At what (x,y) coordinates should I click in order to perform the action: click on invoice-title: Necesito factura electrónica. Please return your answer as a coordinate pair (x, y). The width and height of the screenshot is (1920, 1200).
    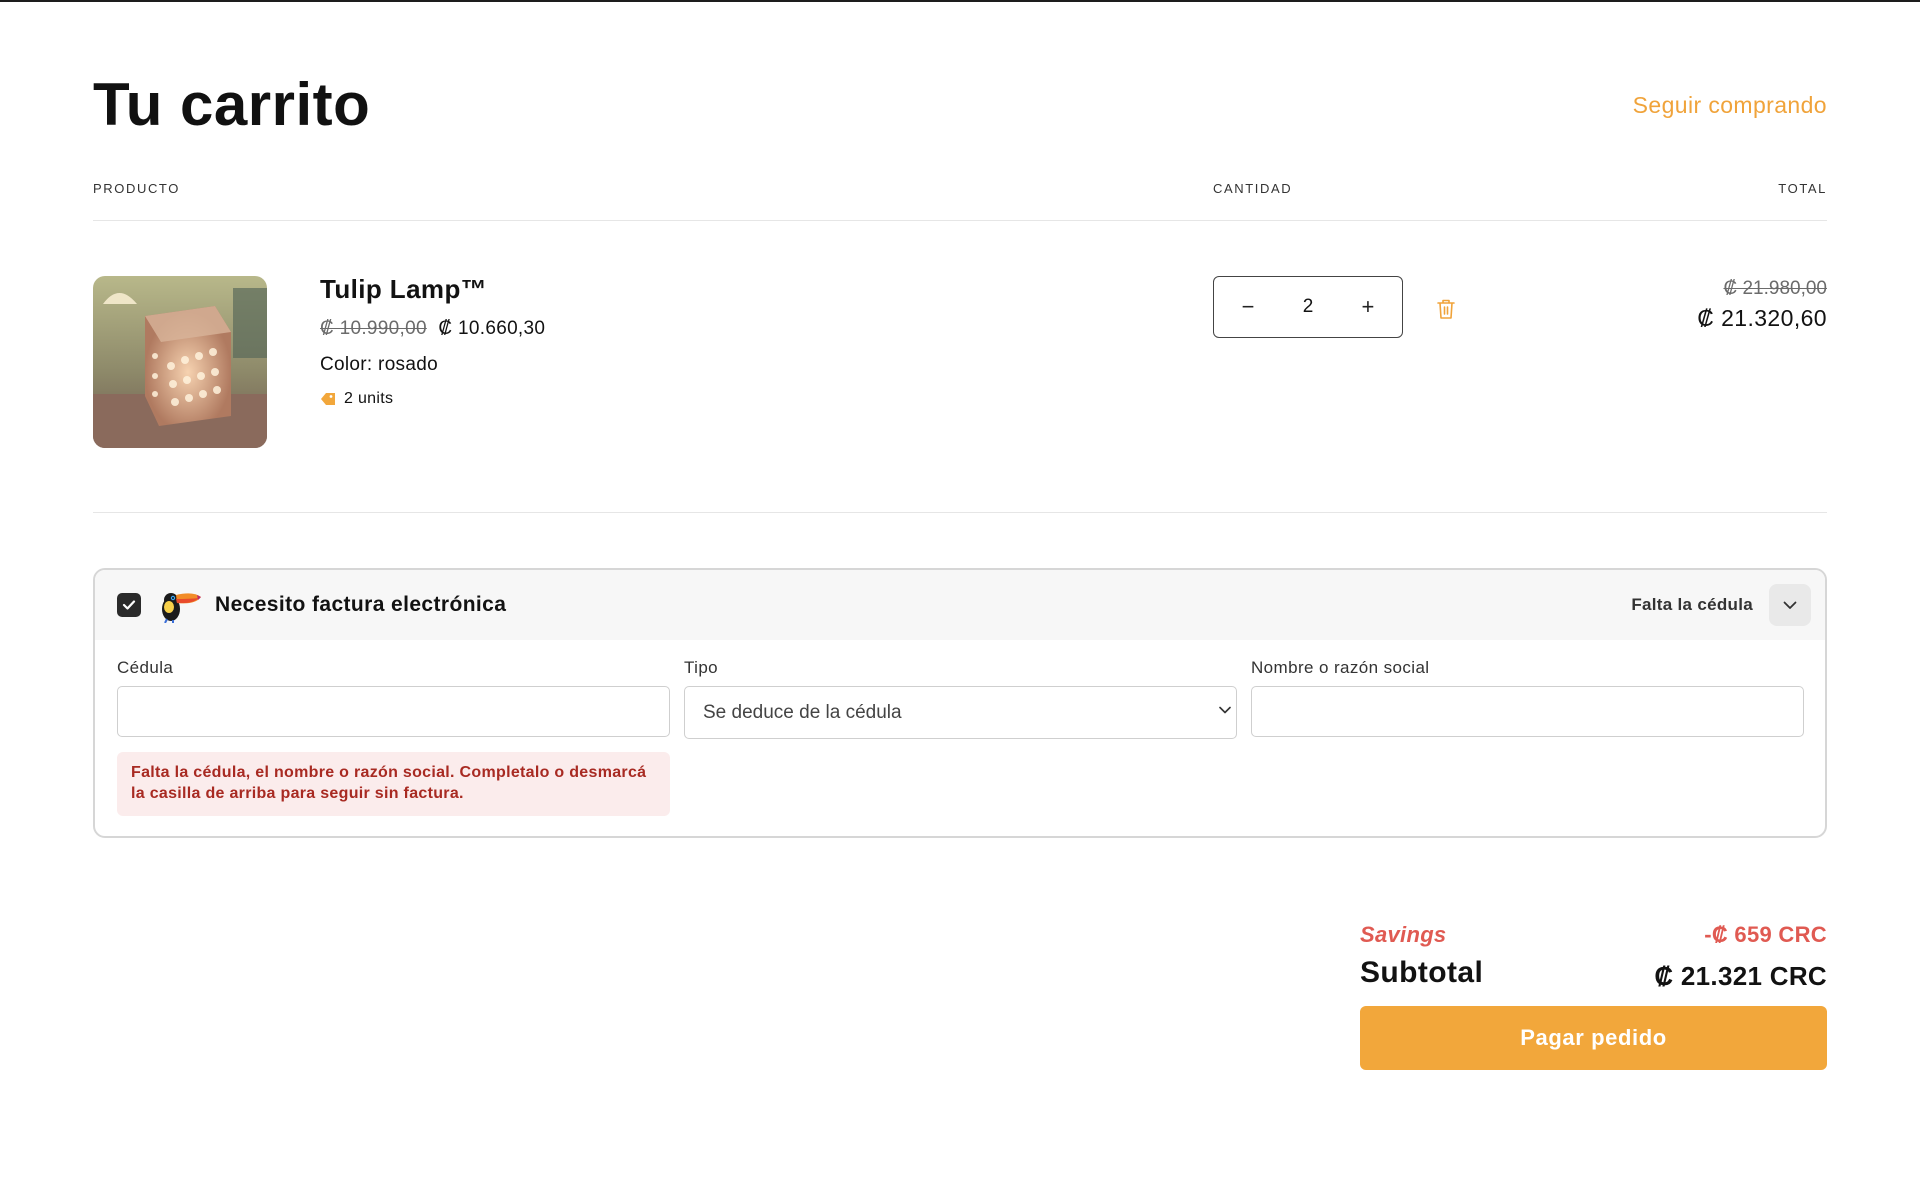
    Looking at the image, I should click on (360, 605).